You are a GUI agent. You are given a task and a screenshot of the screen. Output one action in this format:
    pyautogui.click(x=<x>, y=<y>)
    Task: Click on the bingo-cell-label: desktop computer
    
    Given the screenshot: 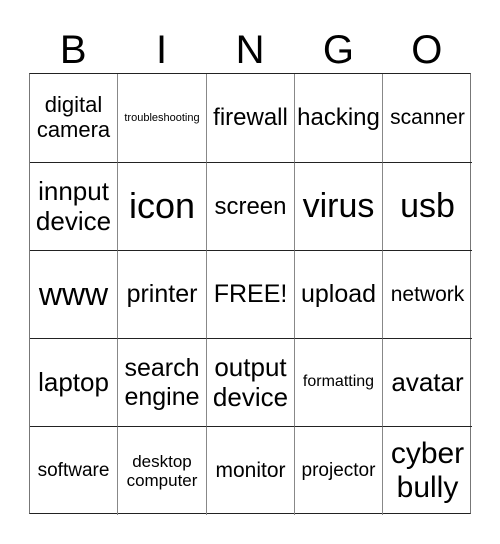 What is the action you would take?
    pyautogui.click(x=162, y=470)
    